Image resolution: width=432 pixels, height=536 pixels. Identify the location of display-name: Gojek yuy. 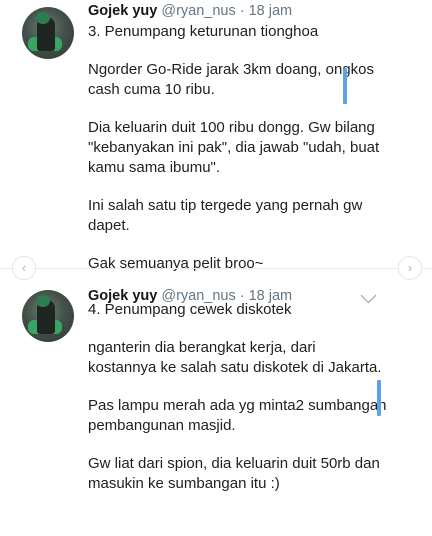
(122, 11).